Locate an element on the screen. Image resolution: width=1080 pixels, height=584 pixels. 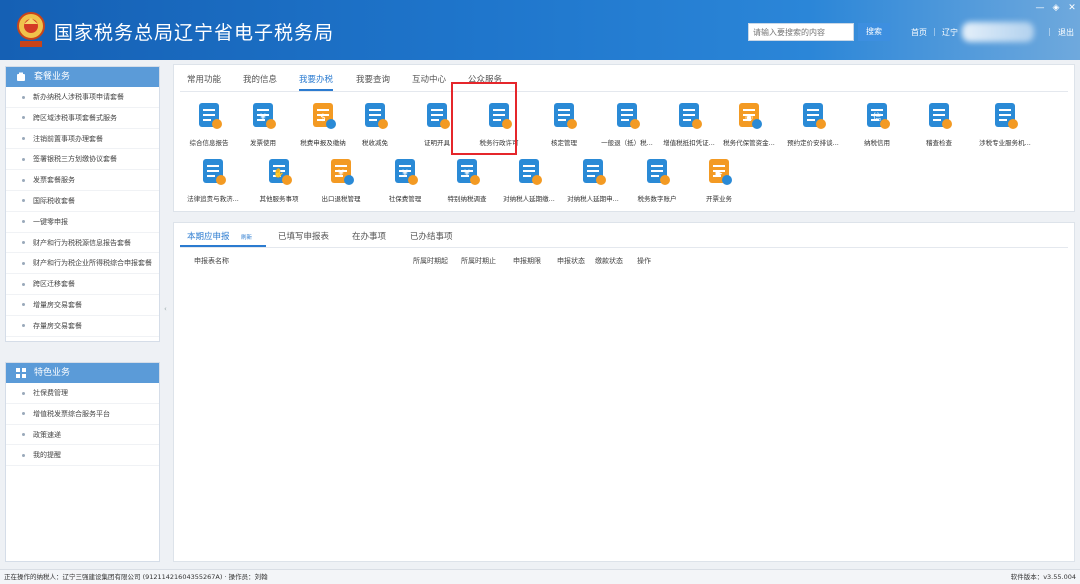
restore-icon: ◈ is located at coordinates (1056, 8).